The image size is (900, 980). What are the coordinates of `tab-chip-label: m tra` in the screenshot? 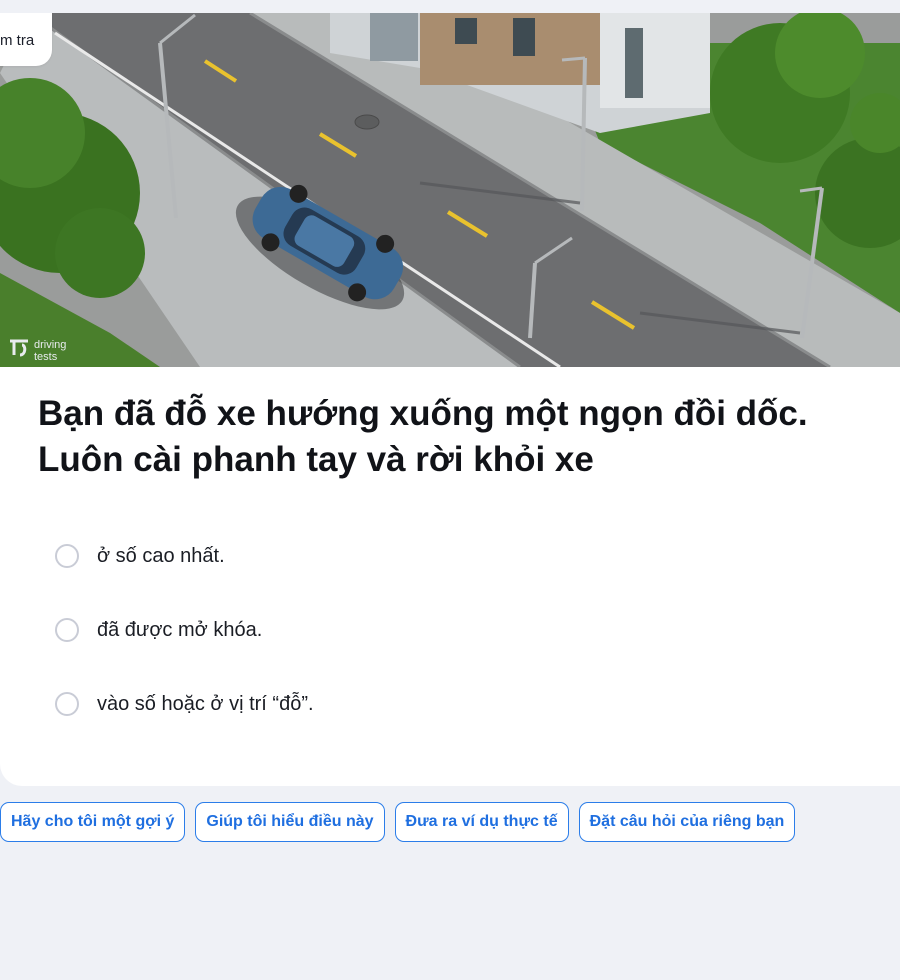 It's located at (17, 40).